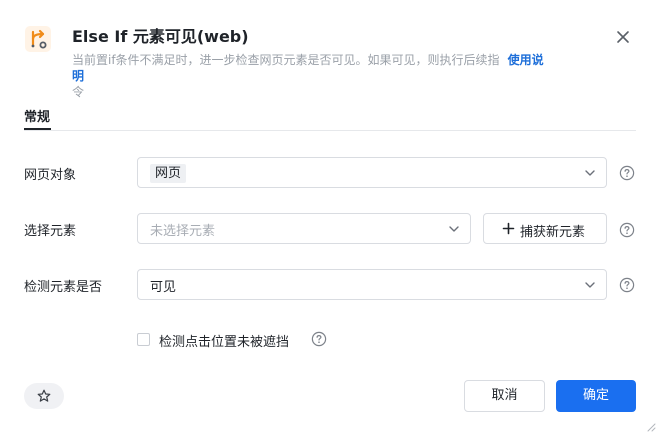 The width and height of the screenshot is (660, 436). I want to click on branch-icon, so click(38, 39).